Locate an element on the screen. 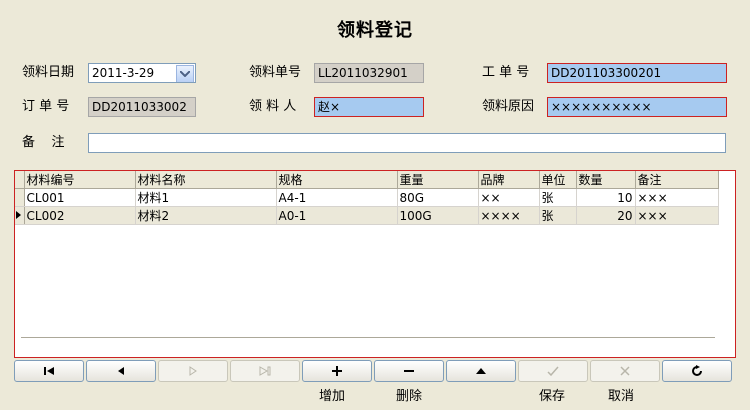 The width and height of the screenshot is (750, 410). date-dropdown-button is located at coordinates (185, 73).